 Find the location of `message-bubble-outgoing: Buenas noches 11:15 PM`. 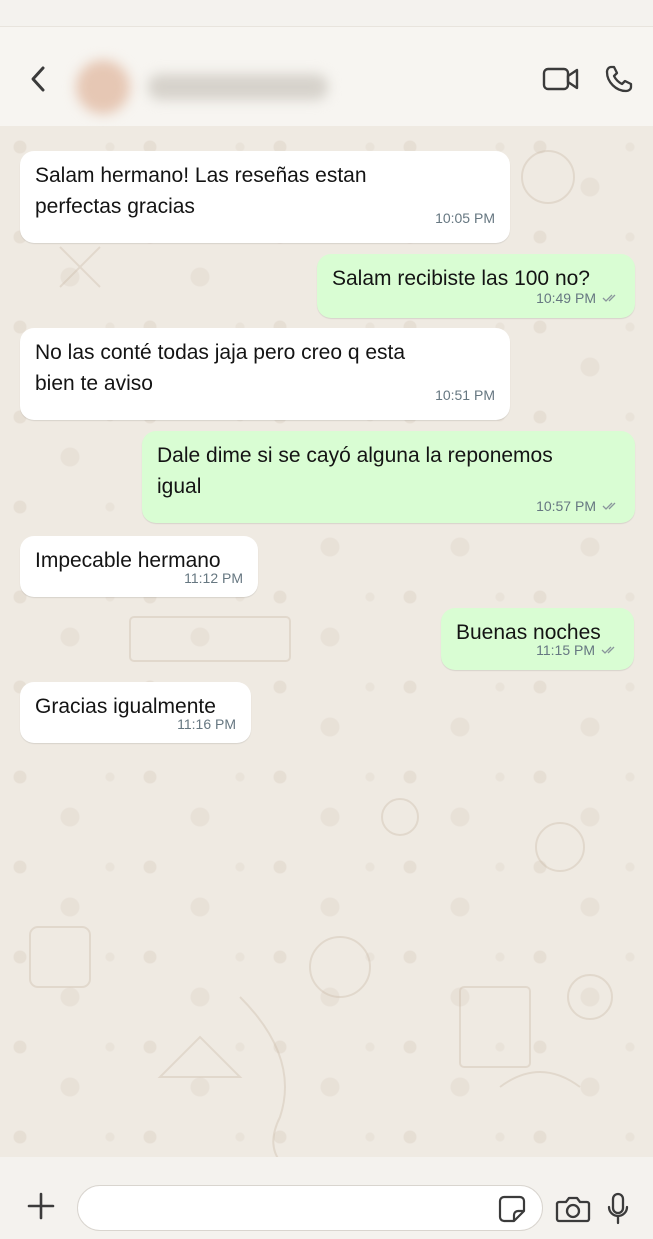

message-bubble-outgoing: Buenas noches 11:15 PM is located at coordinates (537, 639).